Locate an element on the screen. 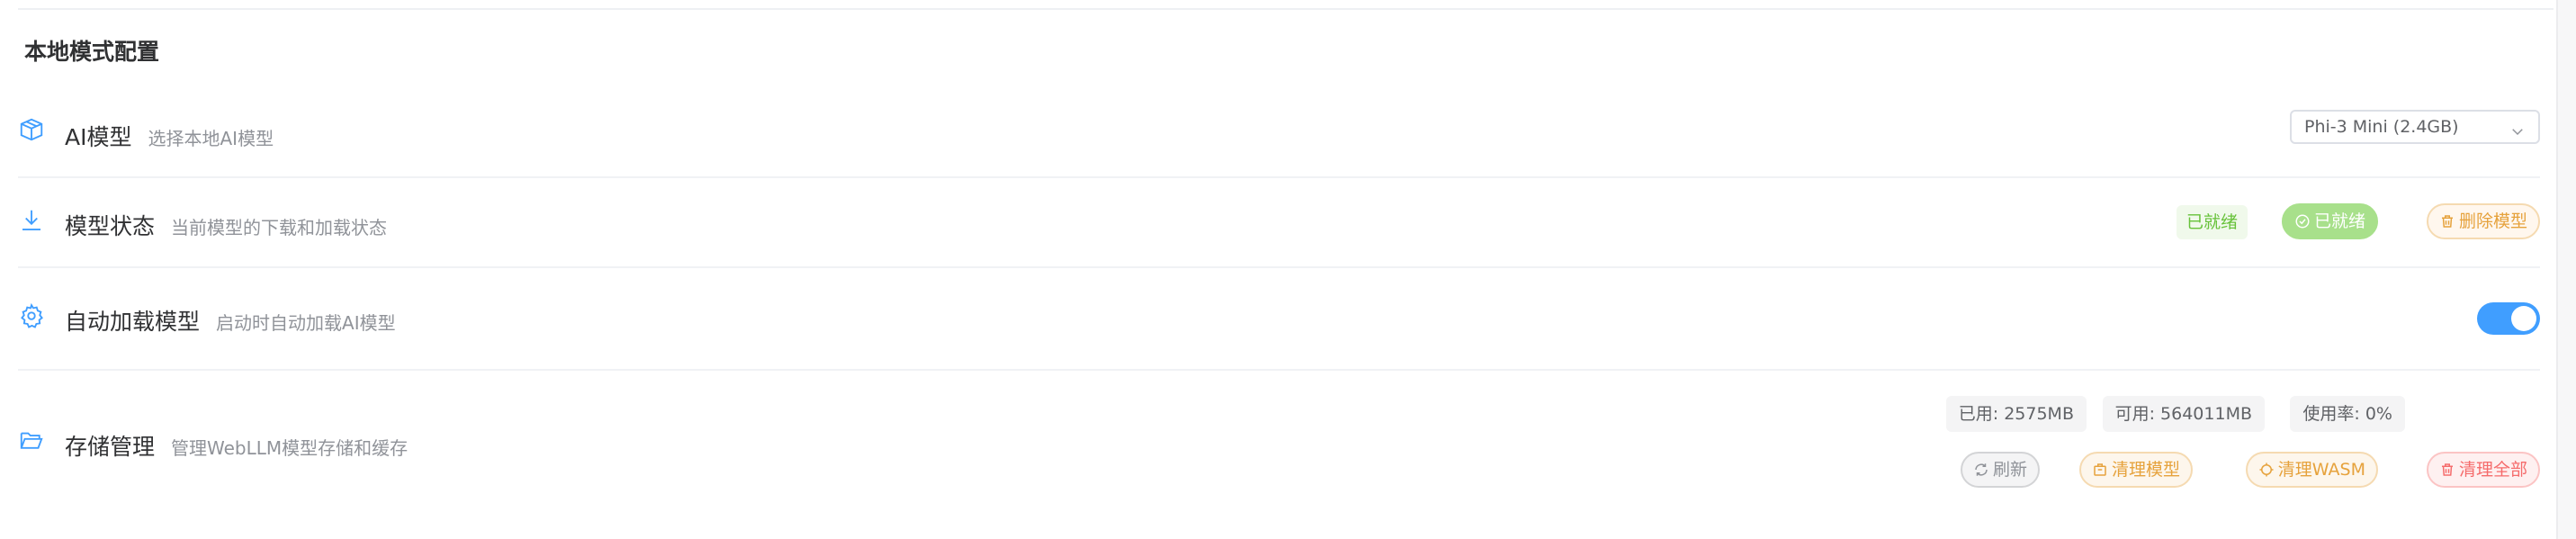 This screenshot has width=2576, height=539. download-icon is located at coordinates (32, 220).